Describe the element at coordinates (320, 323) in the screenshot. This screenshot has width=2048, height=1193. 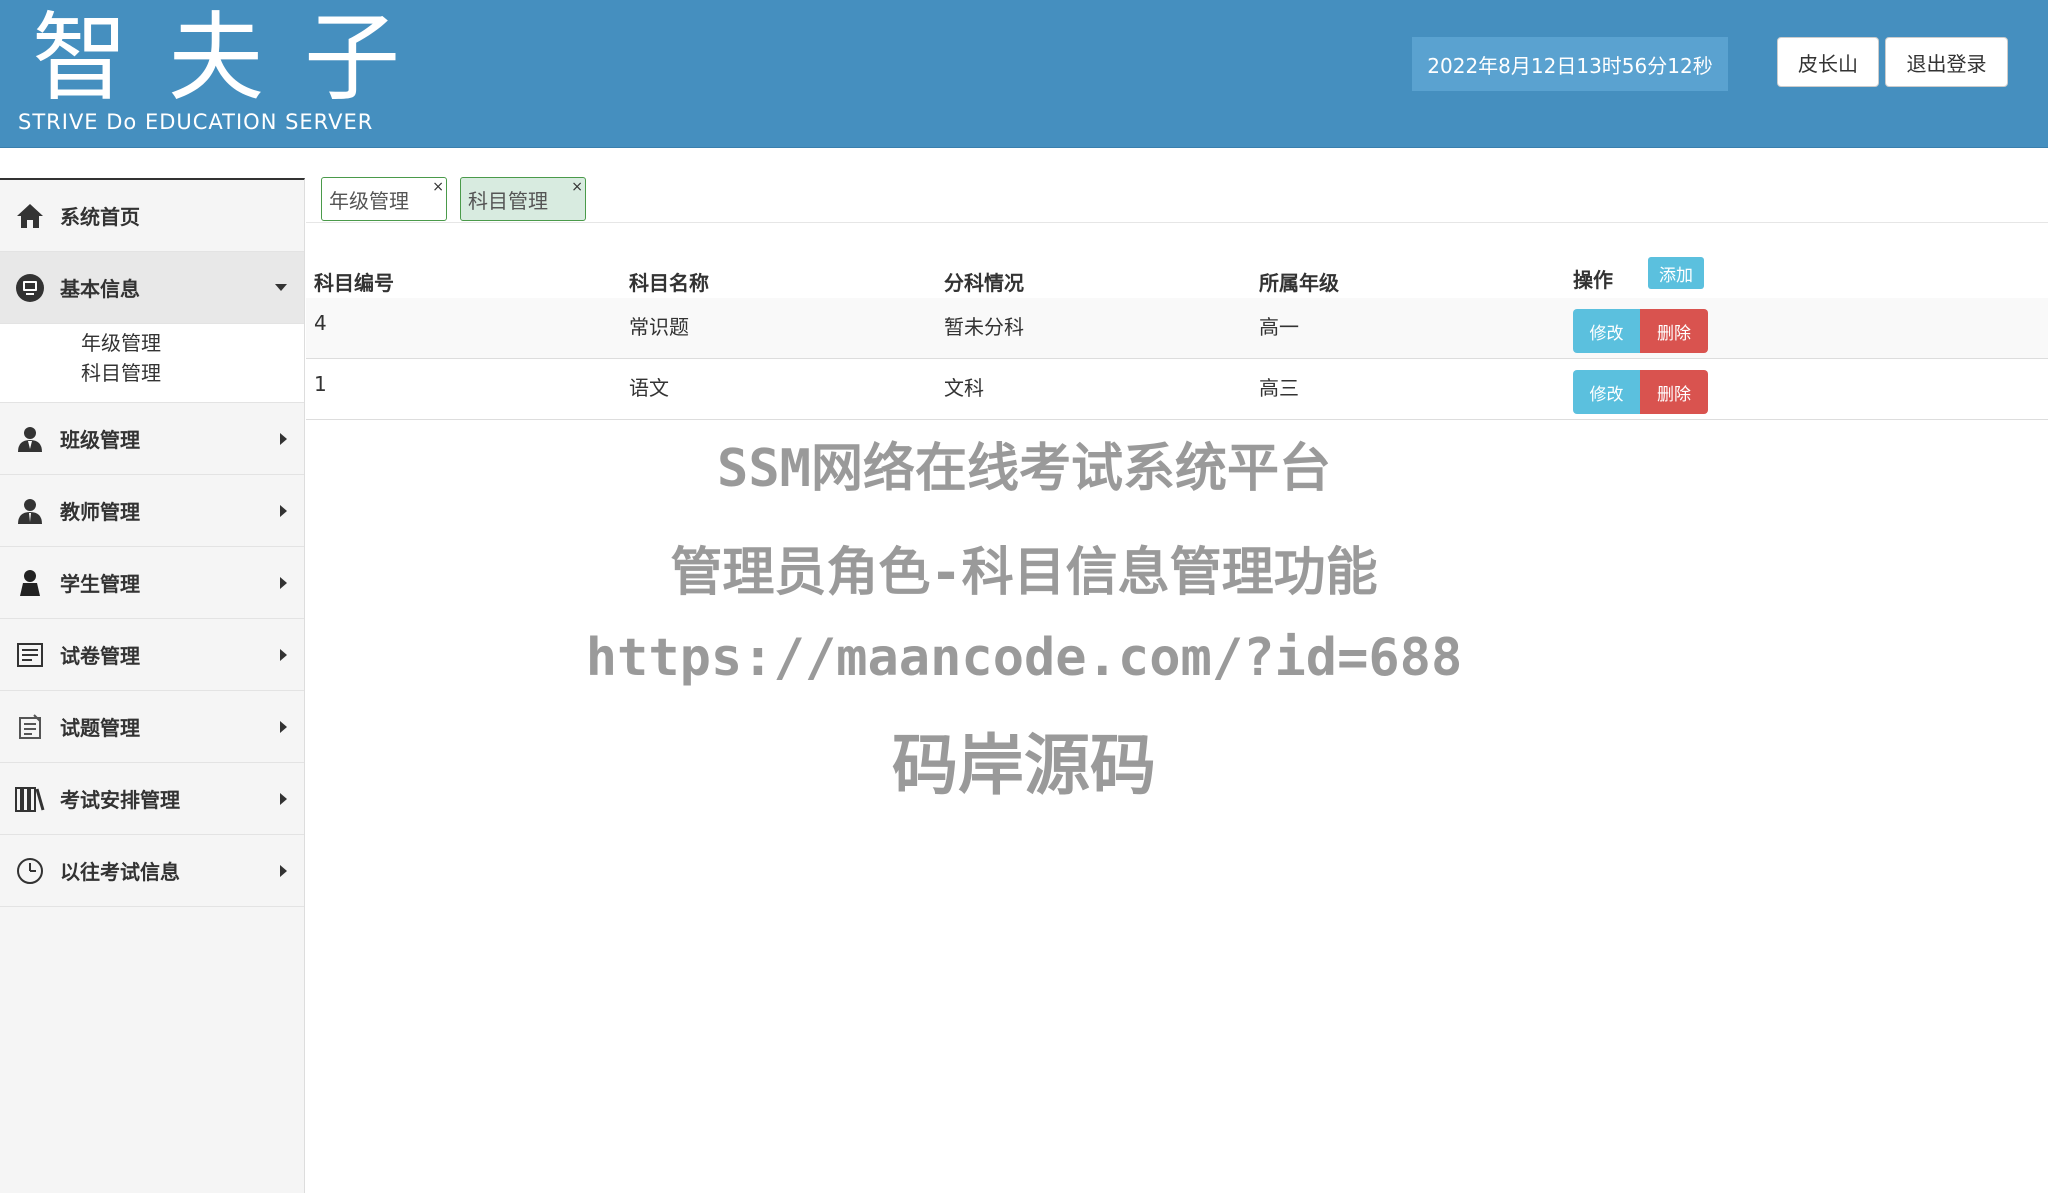
I see `cell-id: 4` at that location.